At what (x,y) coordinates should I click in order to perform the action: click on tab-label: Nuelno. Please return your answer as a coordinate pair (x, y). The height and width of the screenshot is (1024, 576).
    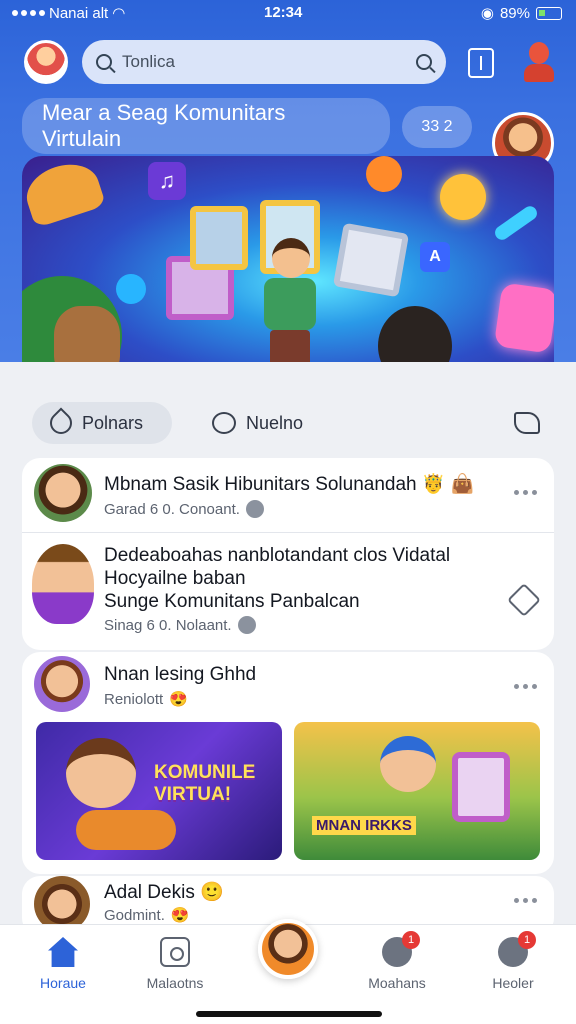
    Looking at the image, I should click on (275, 422).